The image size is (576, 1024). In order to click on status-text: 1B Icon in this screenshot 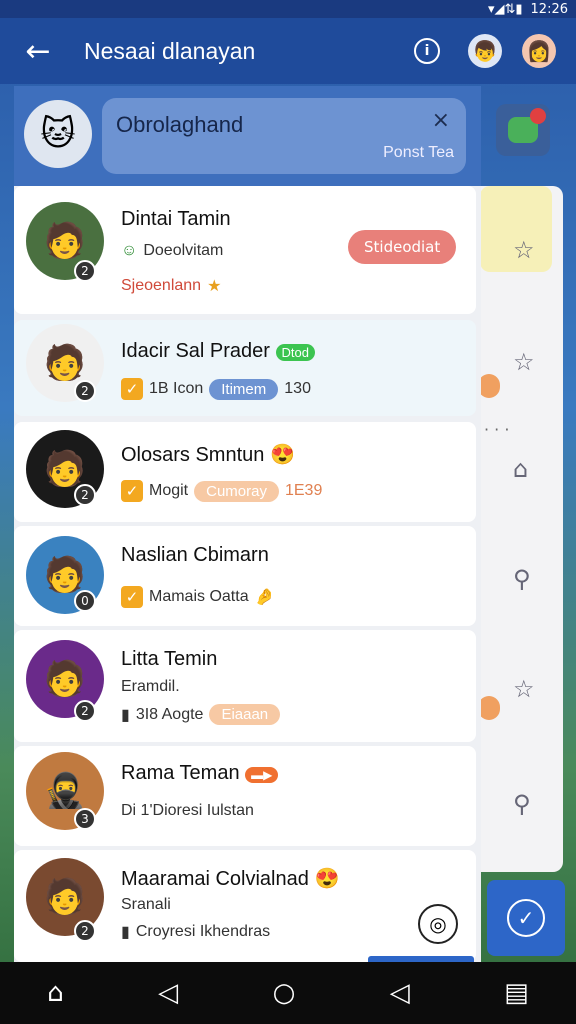, I will do `click(176, 388)`.